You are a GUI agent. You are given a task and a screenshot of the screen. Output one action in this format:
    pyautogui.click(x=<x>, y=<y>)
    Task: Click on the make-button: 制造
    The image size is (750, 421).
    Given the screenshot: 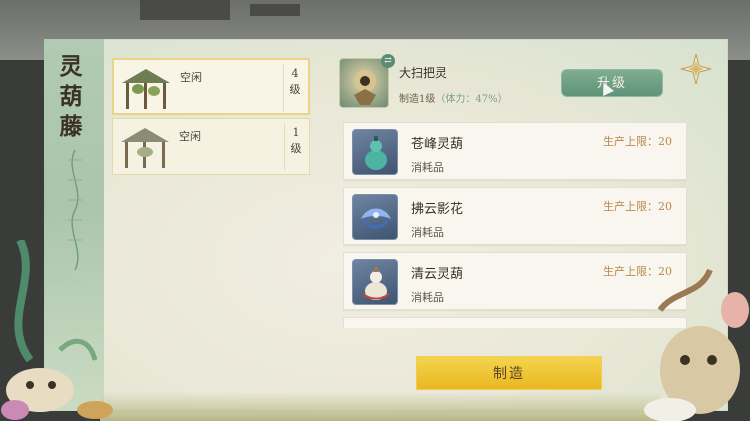 What is the action you would take?
    pyautogui.click(x=509, y=373)
    